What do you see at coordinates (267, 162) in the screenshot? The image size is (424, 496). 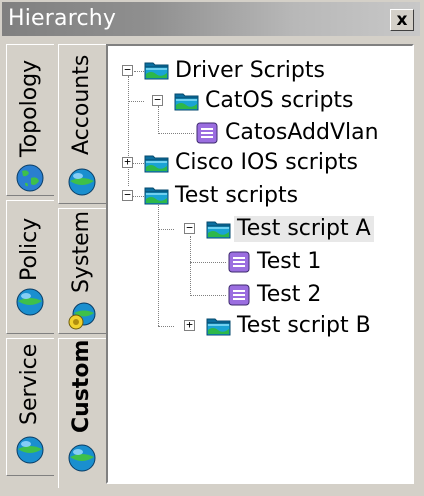 I see `tree-node-label: Cisco IOS scripts` at bounding box center [267, 162].